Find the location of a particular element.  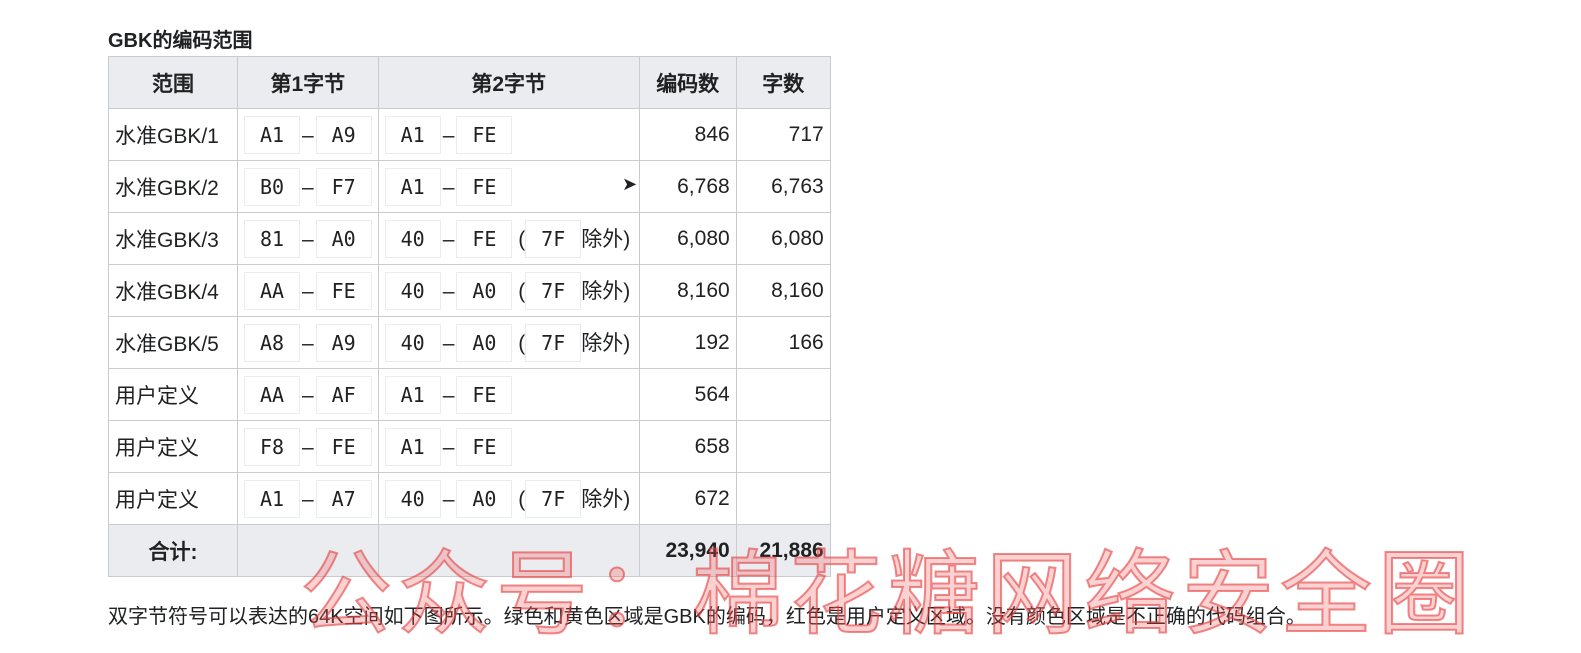

range-cell: 水准GBK/1 is located at coordinates (173, 134).